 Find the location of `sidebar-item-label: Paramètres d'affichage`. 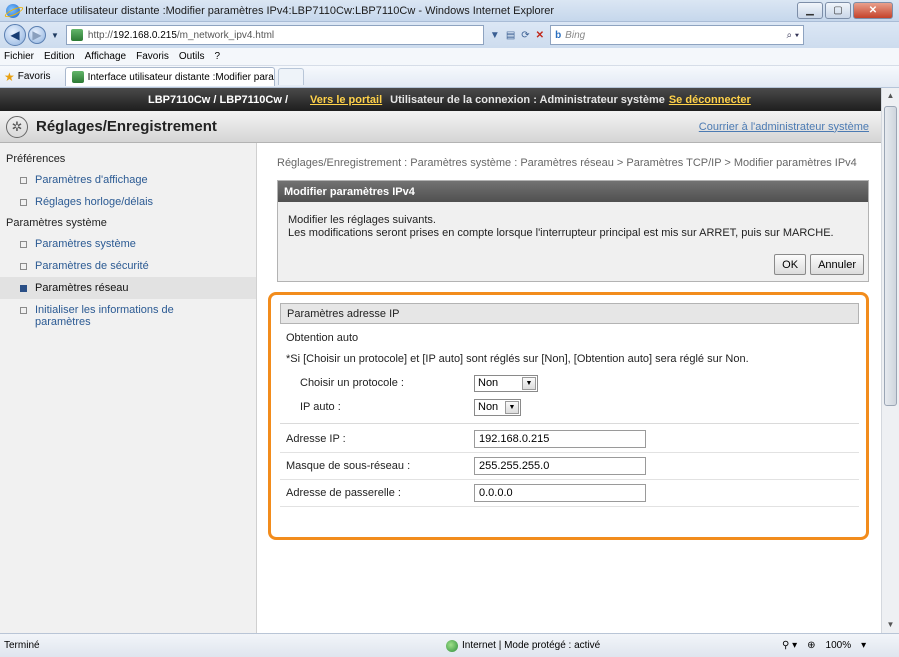

sidebar-item-label: Paramètres d'affichage is located at coordinates (91, 180).